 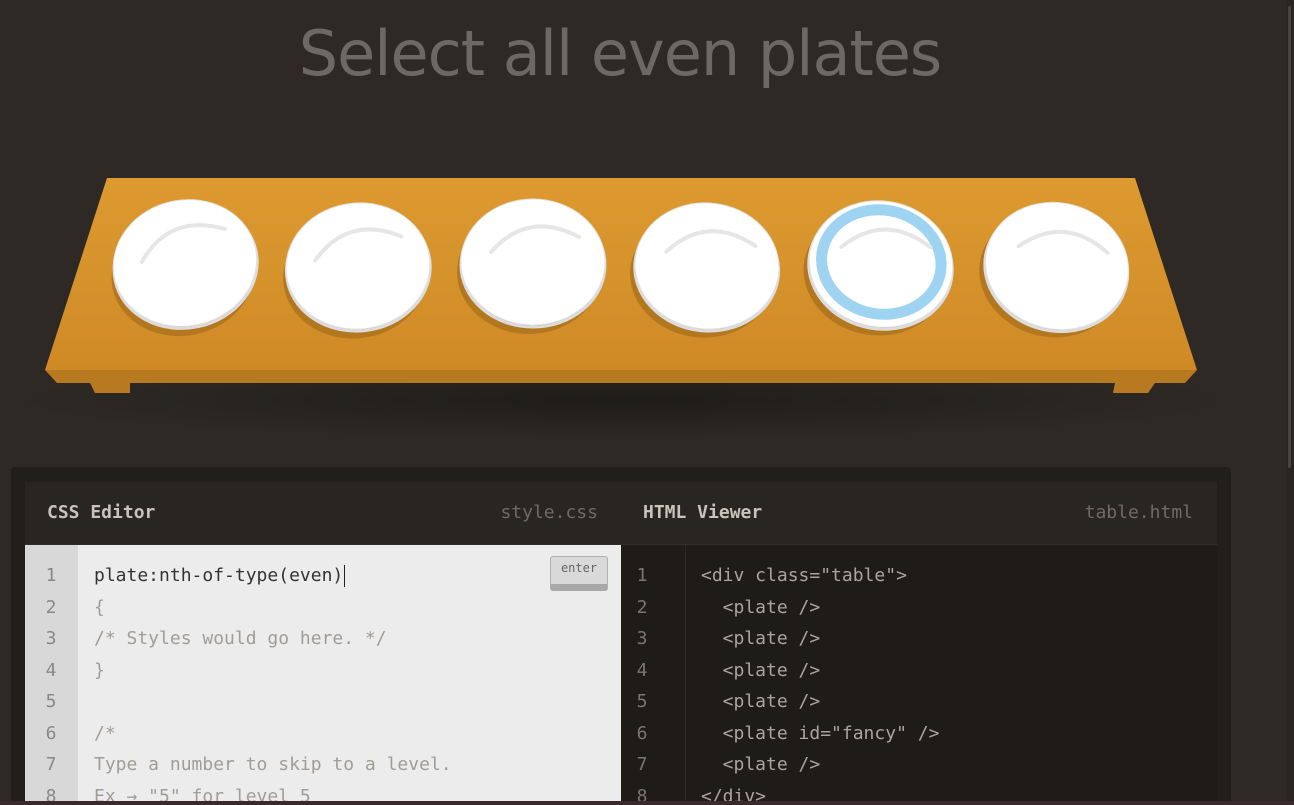 I want to click on line-text: {, so click(x=99, y=607).